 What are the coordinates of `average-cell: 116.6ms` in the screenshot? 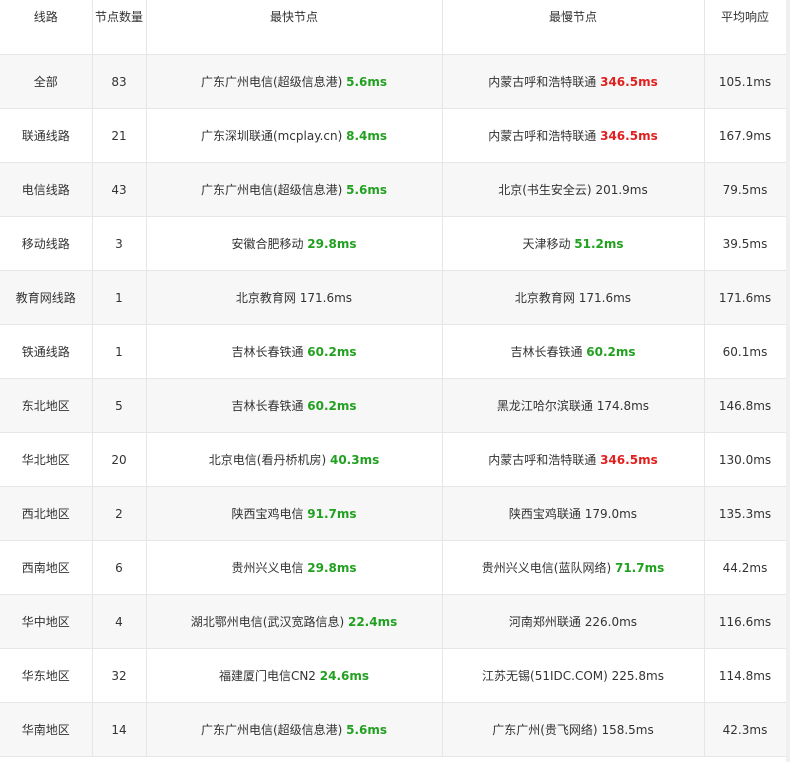 It's located at (745, 621).